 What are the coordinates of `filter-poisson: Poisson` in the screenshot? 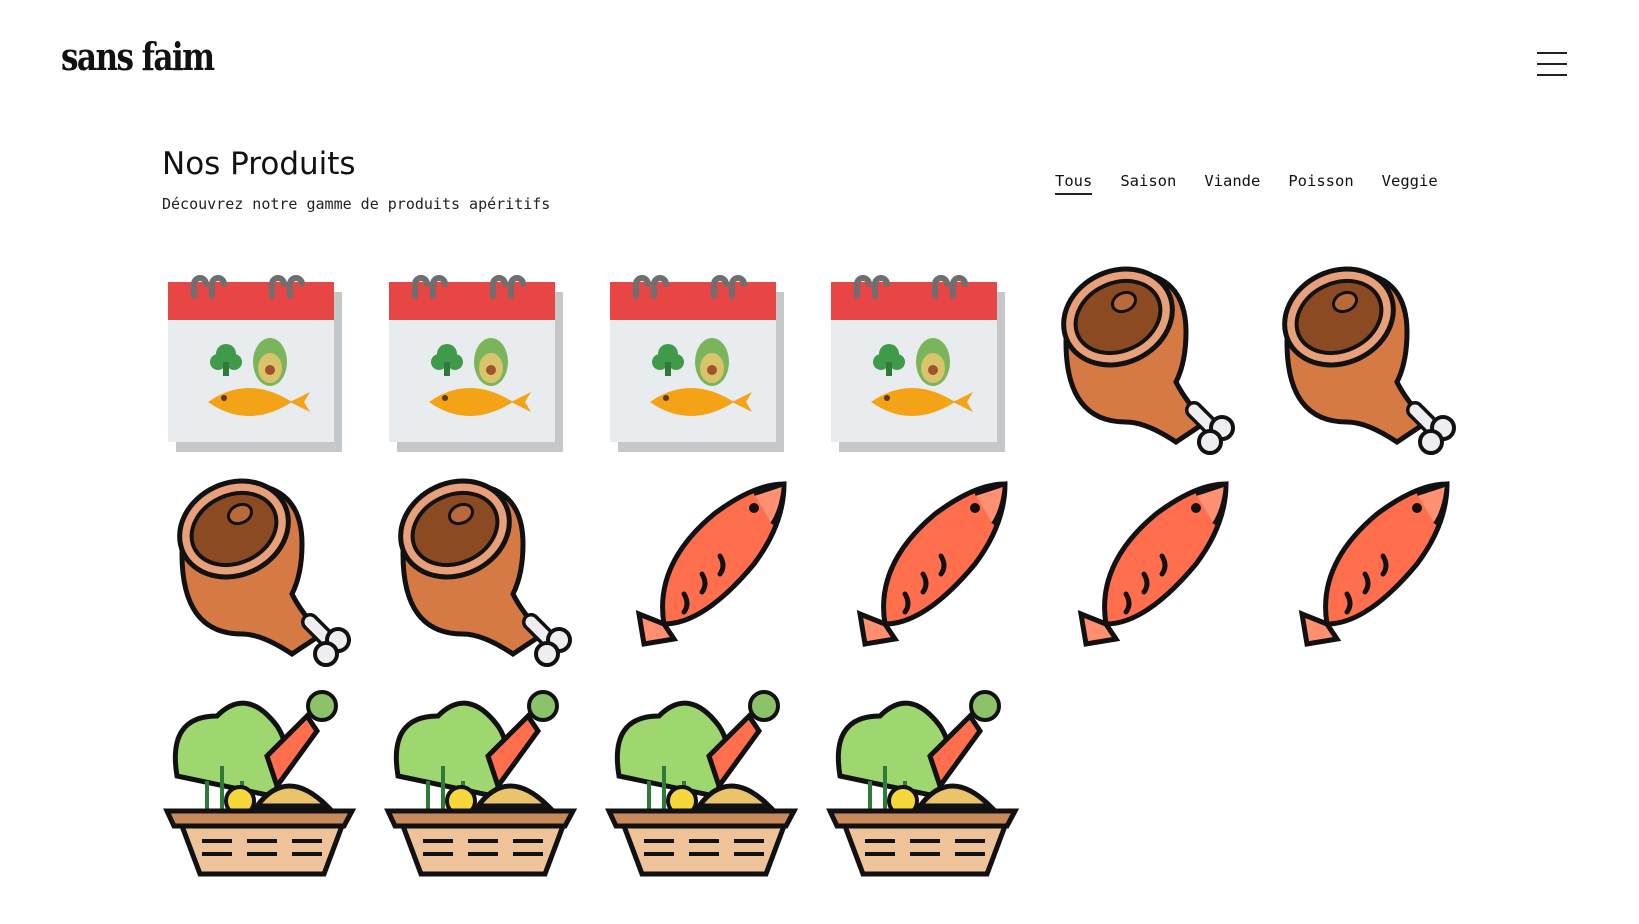 It's located at (1320, 183).